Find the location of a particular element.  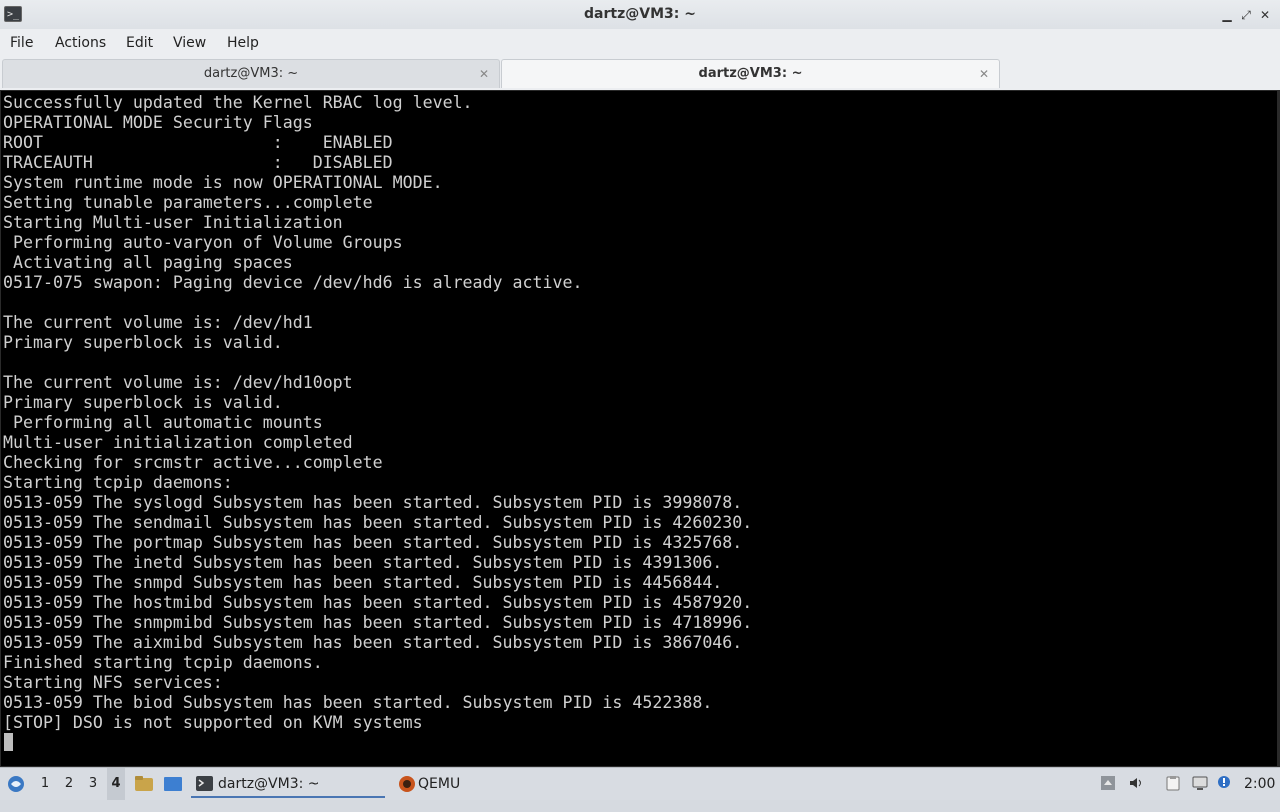

start-menu-icon is located at coordinates (16, 784).